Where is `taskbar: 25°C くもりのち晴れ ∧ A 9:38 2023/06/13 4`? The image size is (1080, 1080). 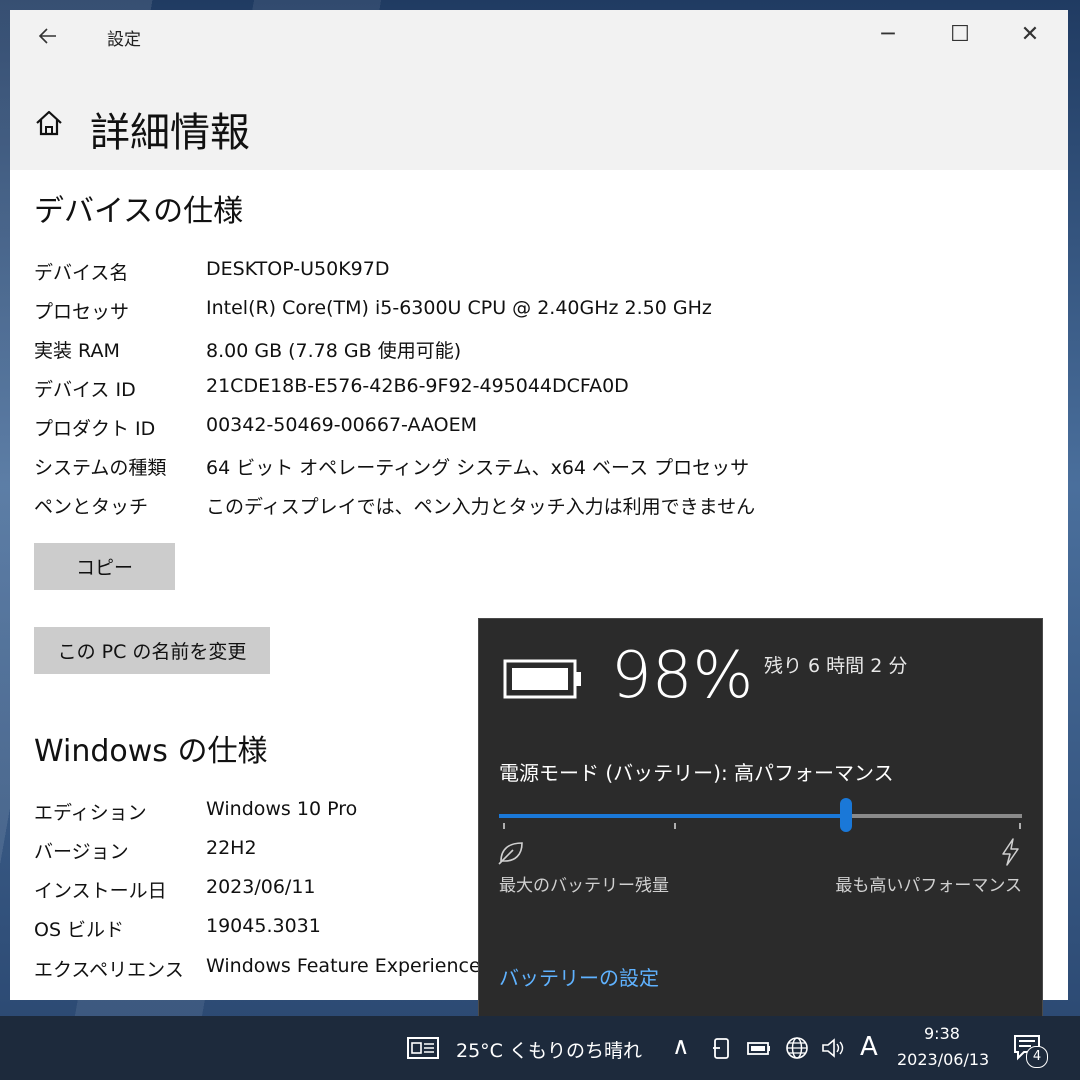 taskbar: 25°C くもりのち晴れ ∧ A 9:38 2023/06/13 4 is located at coordinates (540, 1048).